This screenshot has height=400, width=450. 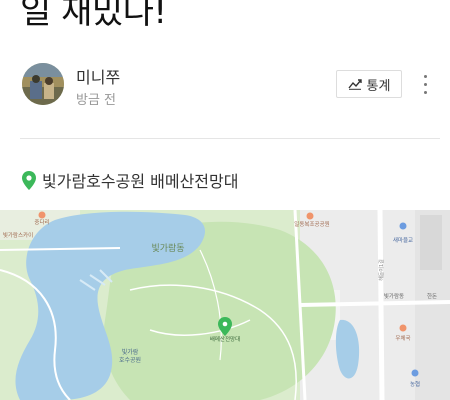 I want to click on avatar, so click(x=43, y=84).